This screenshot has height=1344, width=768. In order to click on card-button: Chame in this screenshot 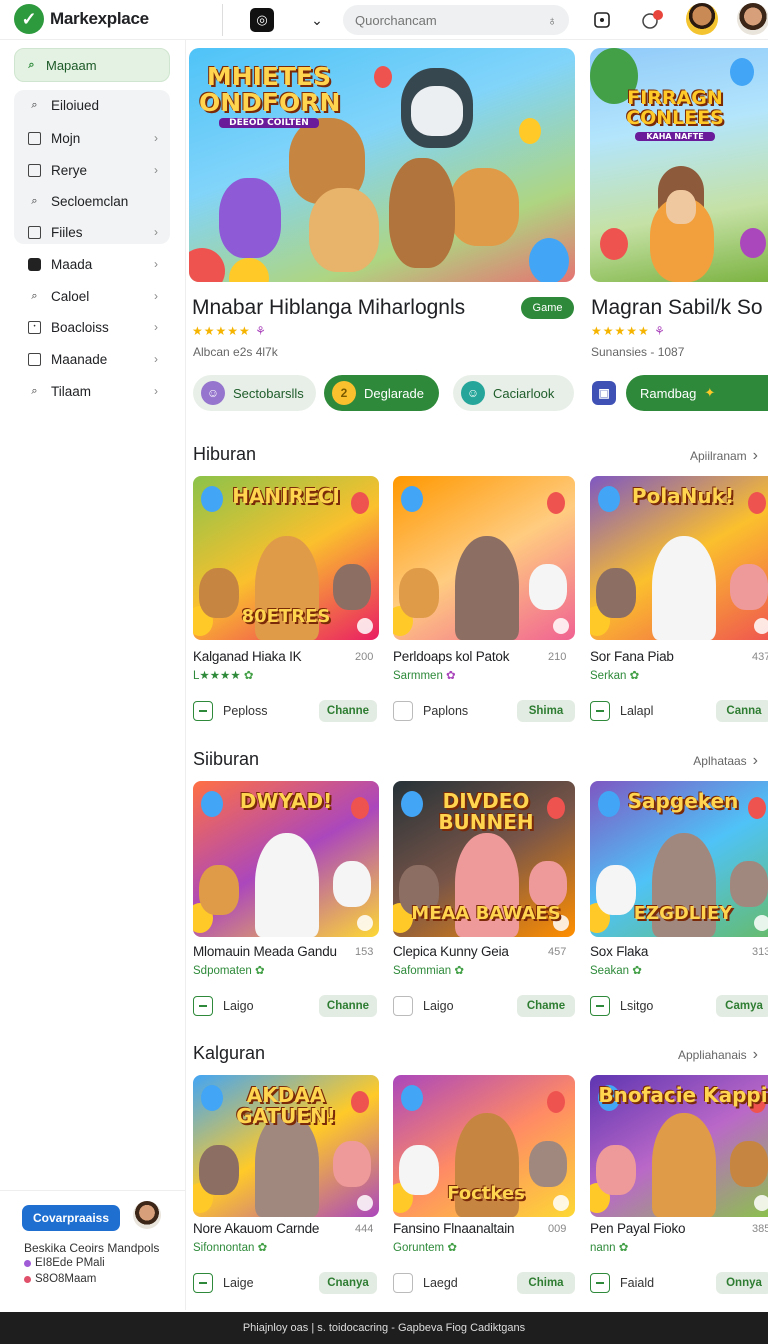, I will do `click(546, 1006)`.